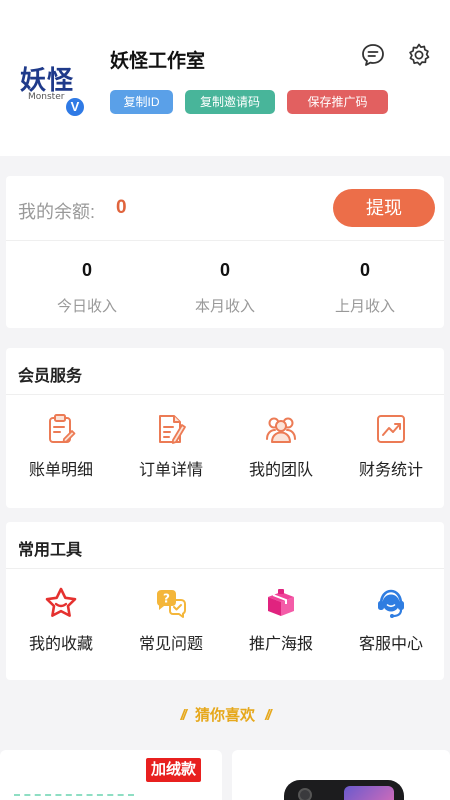 This screenshot has height=800, width=450. I want to click on product-image-phone, so click(344, 790).